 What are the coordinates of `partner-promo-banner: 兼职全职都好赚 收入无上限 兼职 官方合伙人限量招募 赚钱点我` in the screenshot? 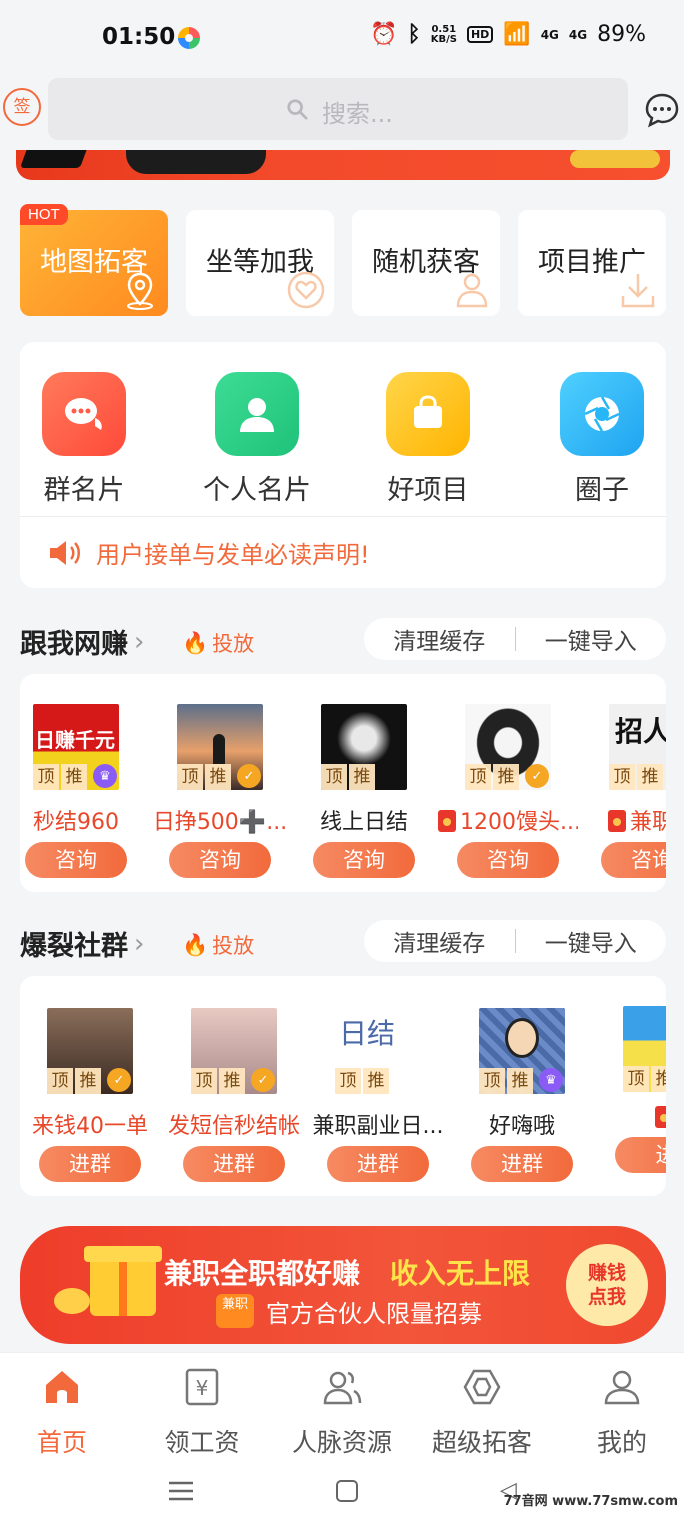 It's located at (343, 1285).